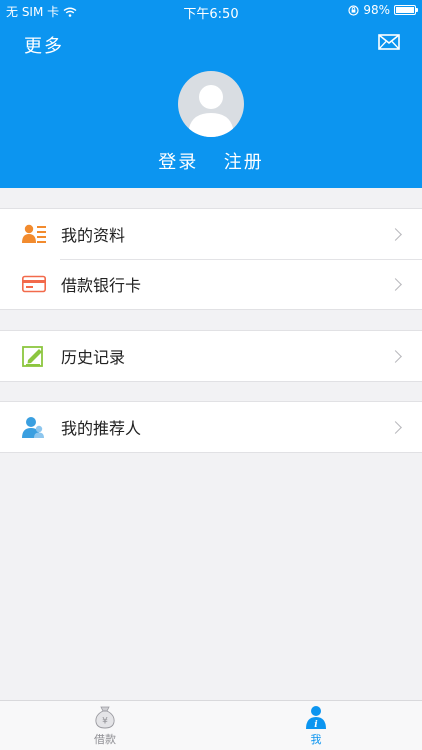 Image resolution: width=422 pixels, height=750 pixels. I want to click on menu-item-label: 我的资料, so click(93, 235).